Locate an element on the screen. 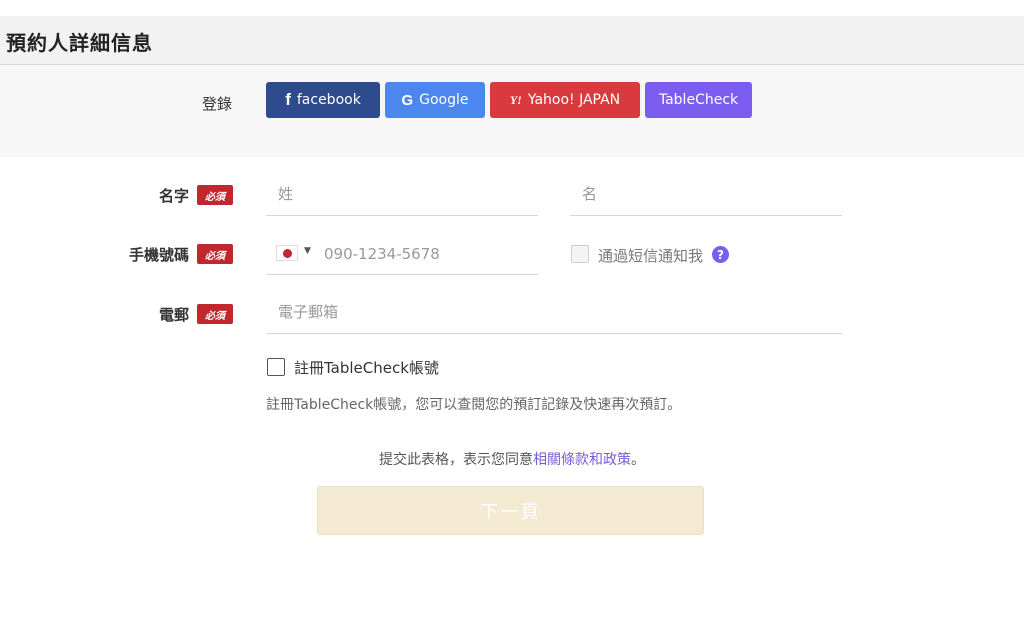 This screenshot has height=637, width=1024. login-label: 登錄 is located at coordinates (217, 104).